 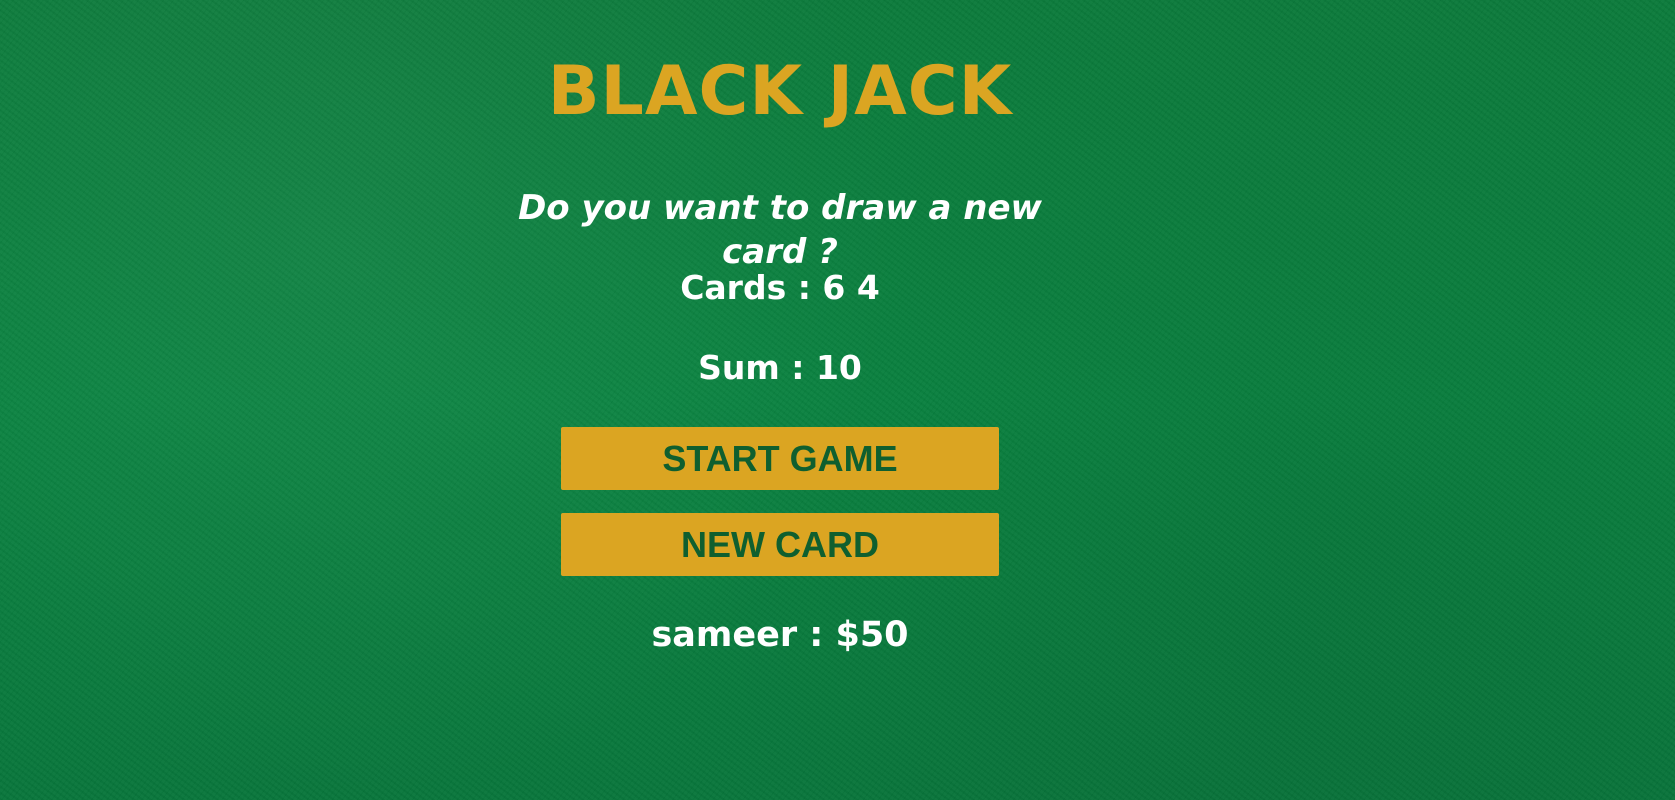 I want to click on game-title: BLACK JACK, so click(x=780, y=91).